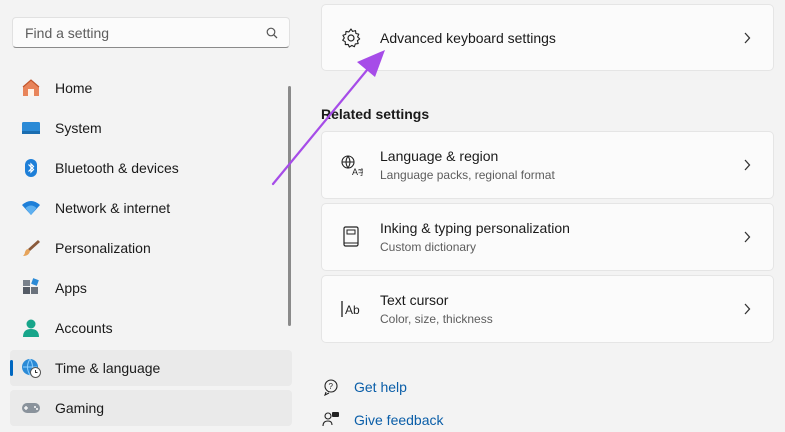 The height and width of the screenshot is (432, 785). Describe the element at coordinates (272, 33) in the screenshot. I see `search-icon` at that location.